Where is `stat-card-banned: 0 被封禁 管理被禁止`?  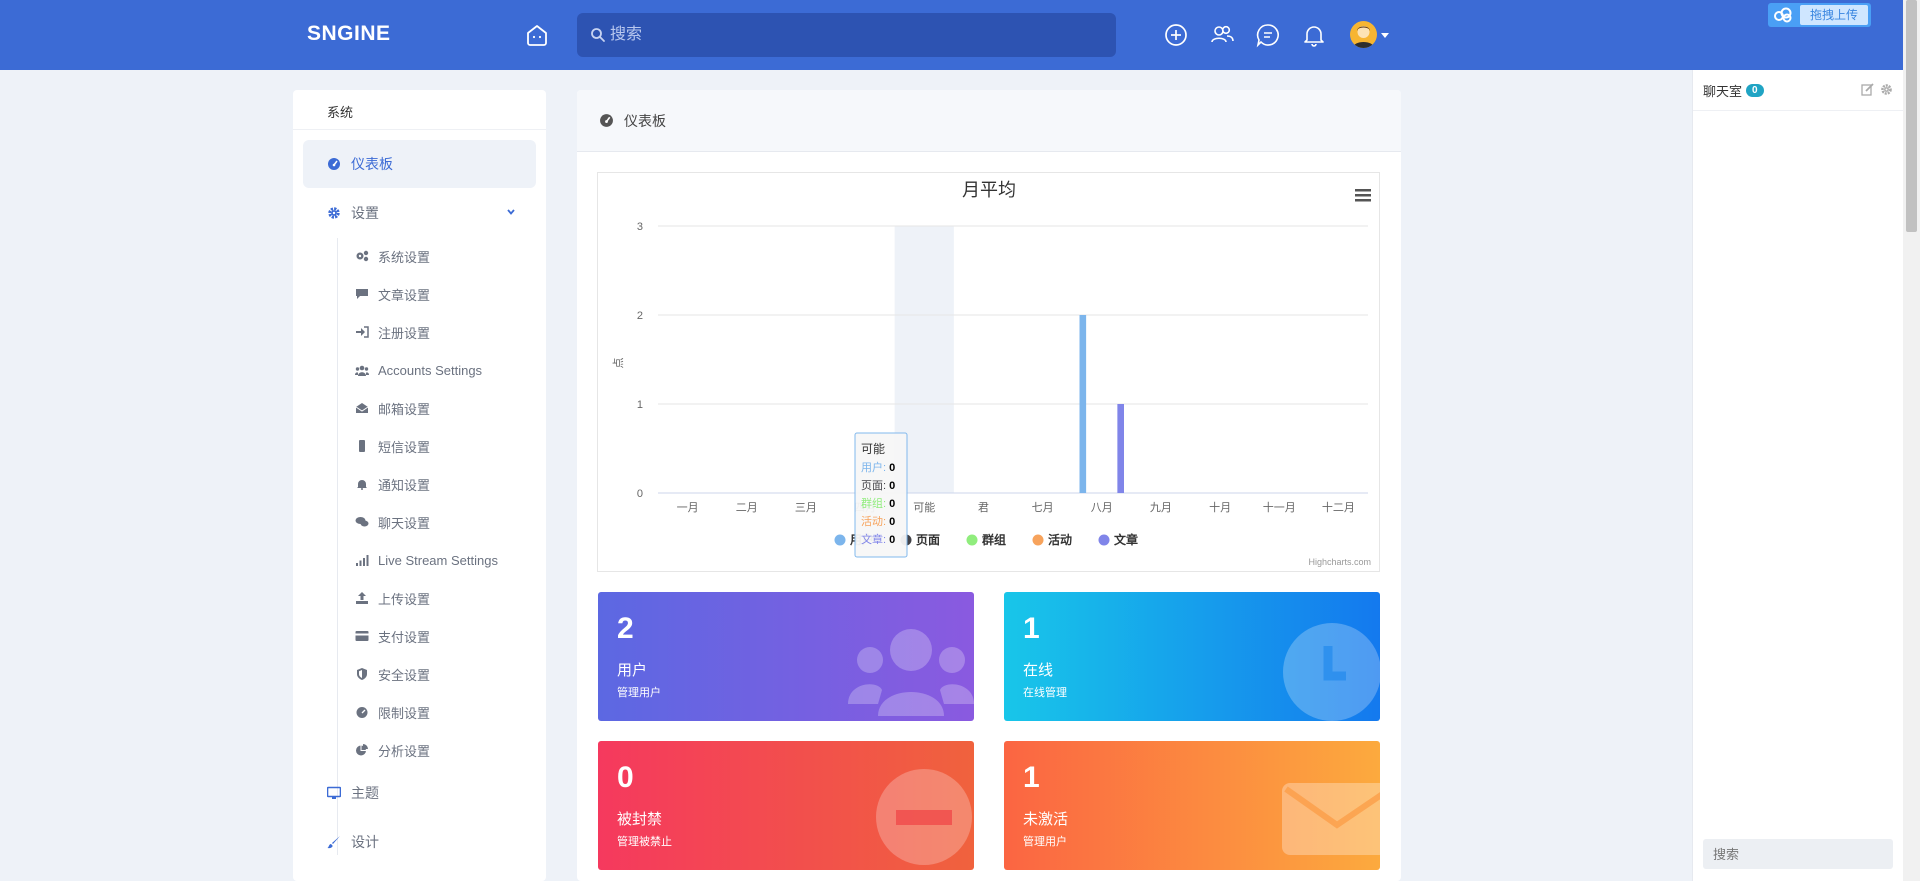 stat-card-banned: 0 被封禁 管理被禁止 is located at coordinates (786, 805).